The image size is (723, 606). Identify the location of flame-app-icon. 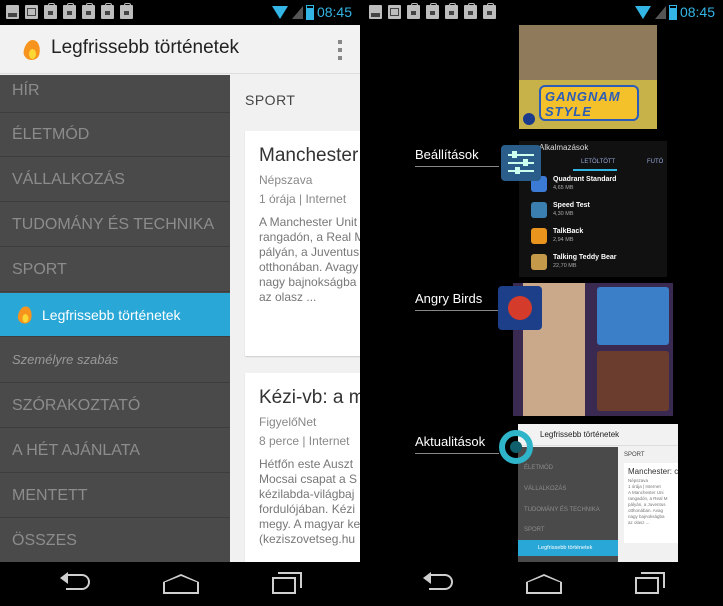
(32, 50).